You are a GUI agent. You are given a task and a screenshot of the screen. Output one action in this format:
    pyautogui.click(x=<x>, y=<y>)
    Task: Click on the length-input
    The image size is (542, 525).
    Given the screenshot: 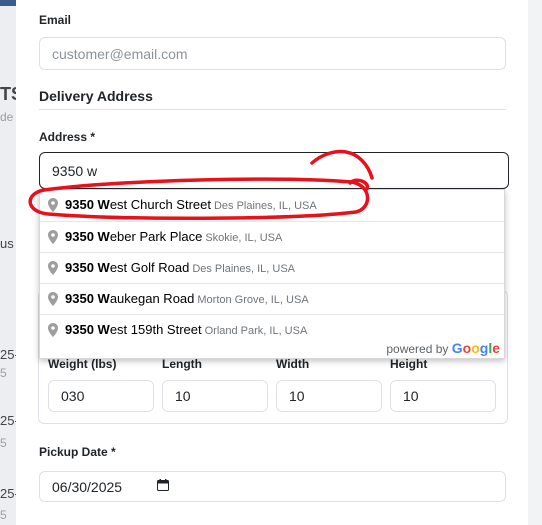 What is the action you would take?
    pyautogui.click(x=215, y=396)
    